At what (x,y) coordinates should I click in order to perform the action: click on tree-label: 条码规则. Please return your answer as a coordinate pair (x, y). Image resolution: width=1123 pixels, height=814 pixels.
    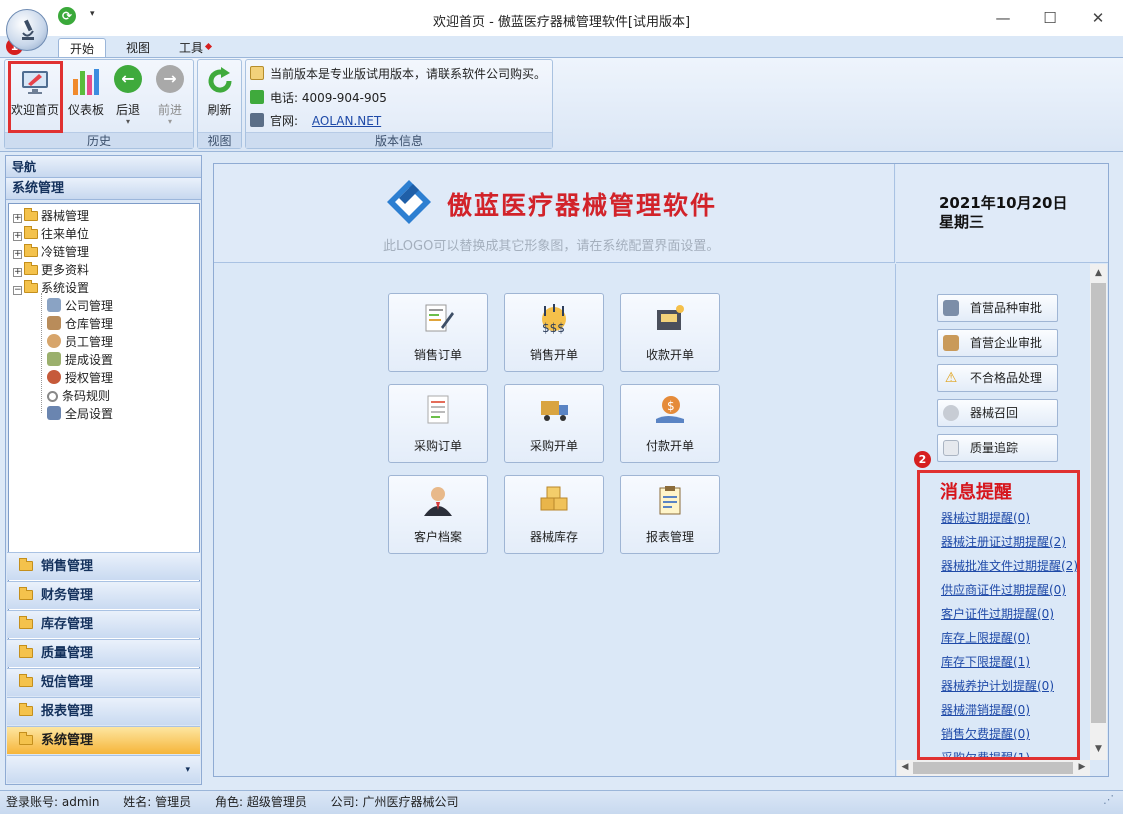
    Looking at the image, I should click on (86, 396).